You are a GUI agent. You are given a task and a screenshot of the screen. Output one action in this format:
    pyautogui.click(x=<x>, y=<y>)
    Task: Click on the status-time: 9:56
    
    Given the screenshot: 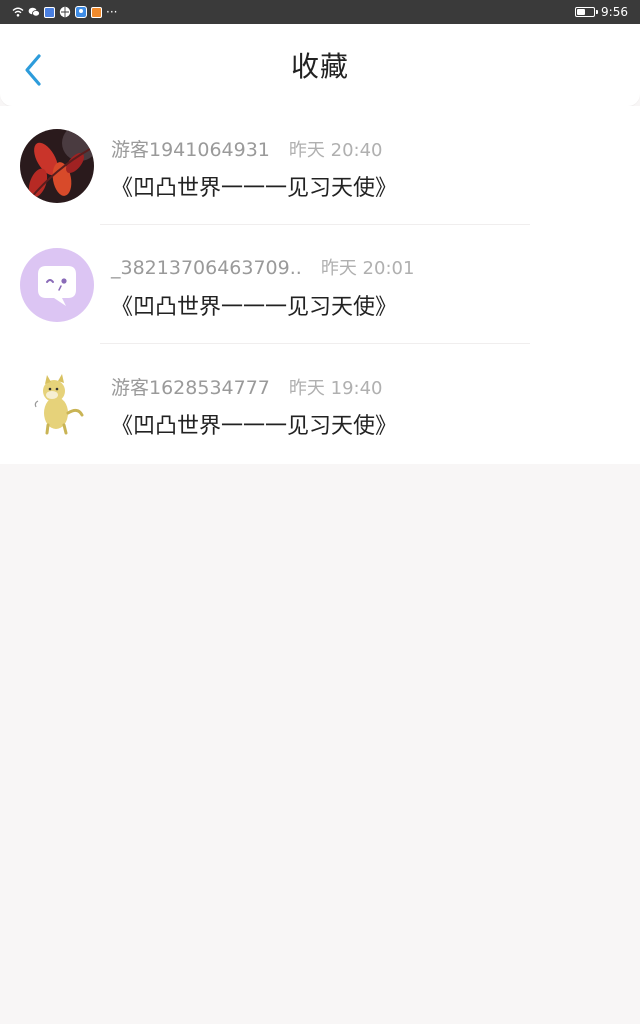 What is the action you would take?
    pyautogui.click(x=614, y=12)
    